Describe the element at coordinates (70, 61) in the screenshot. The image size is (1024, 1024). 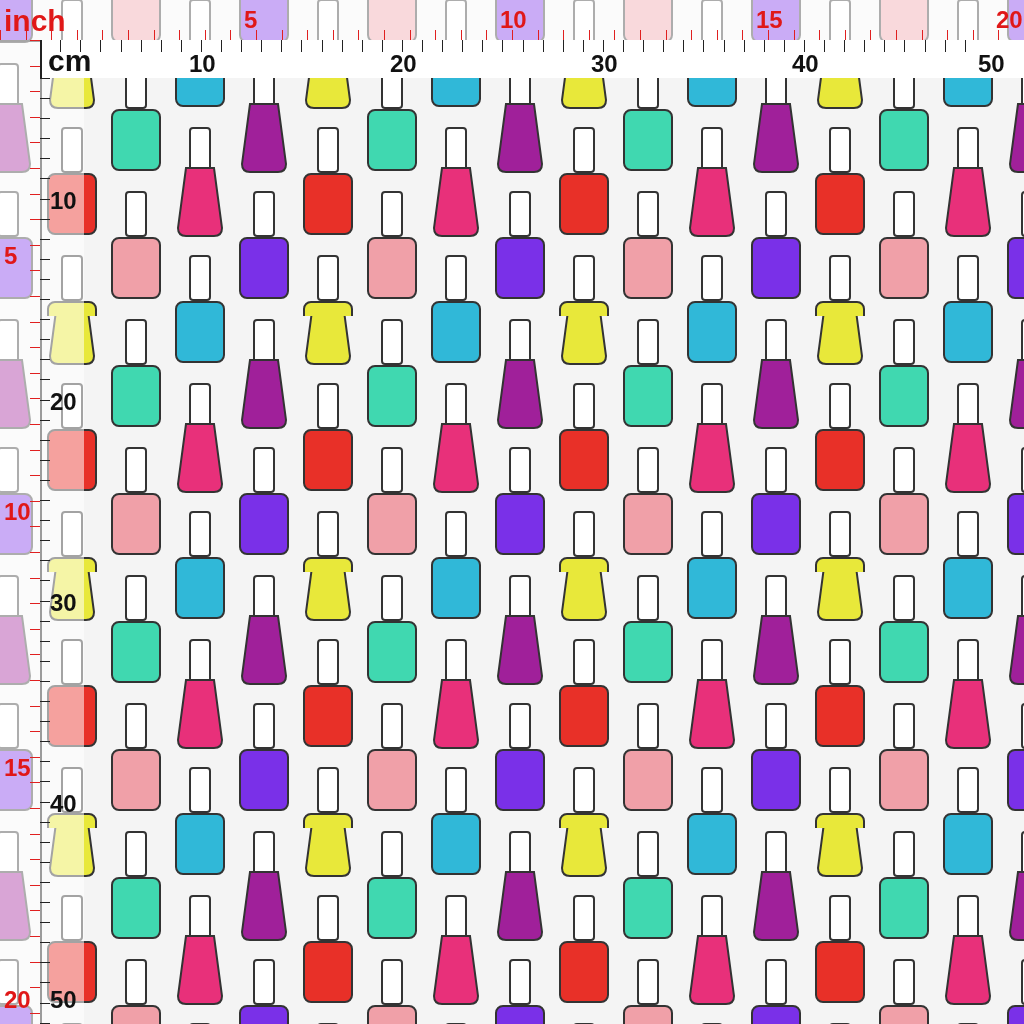
I see `ruler-unit-label: cm` at that location.